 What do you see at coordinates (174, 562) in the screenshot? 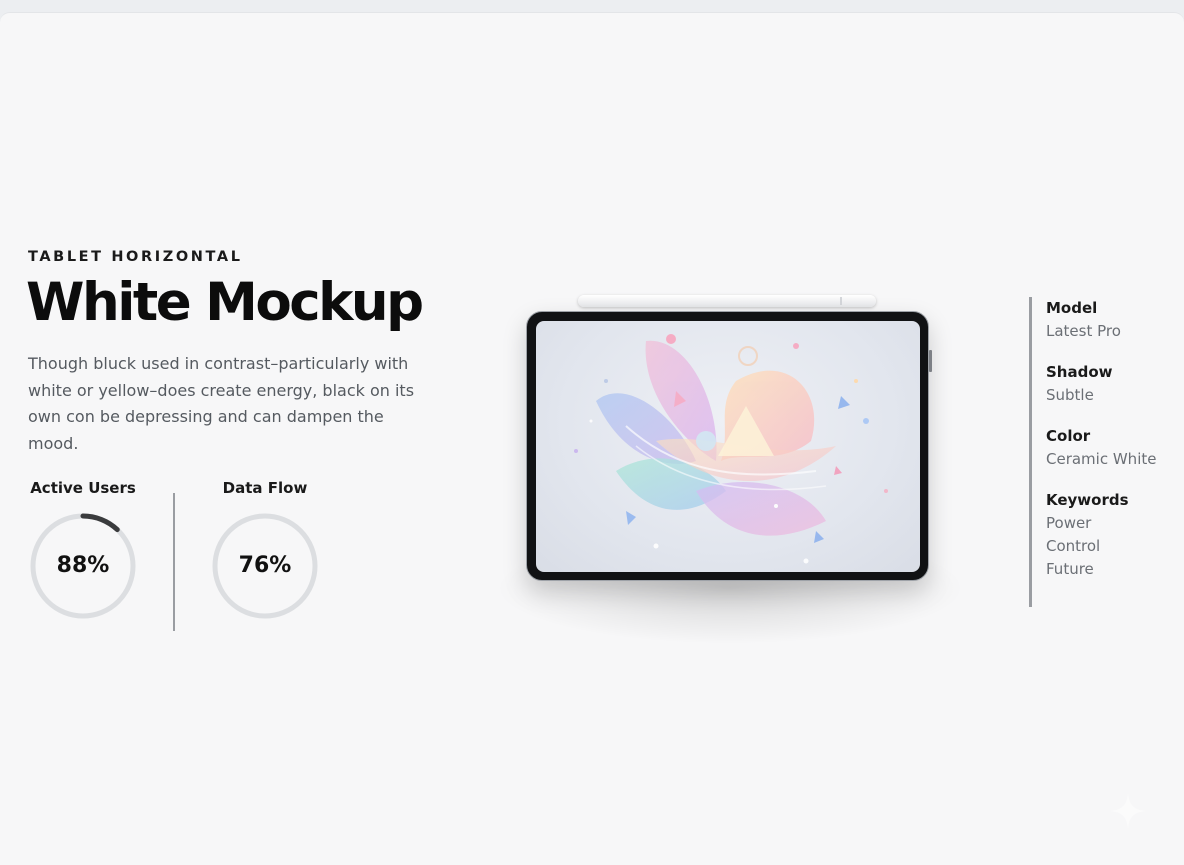
I see `stats-divider` at bounding box center [174, 562].